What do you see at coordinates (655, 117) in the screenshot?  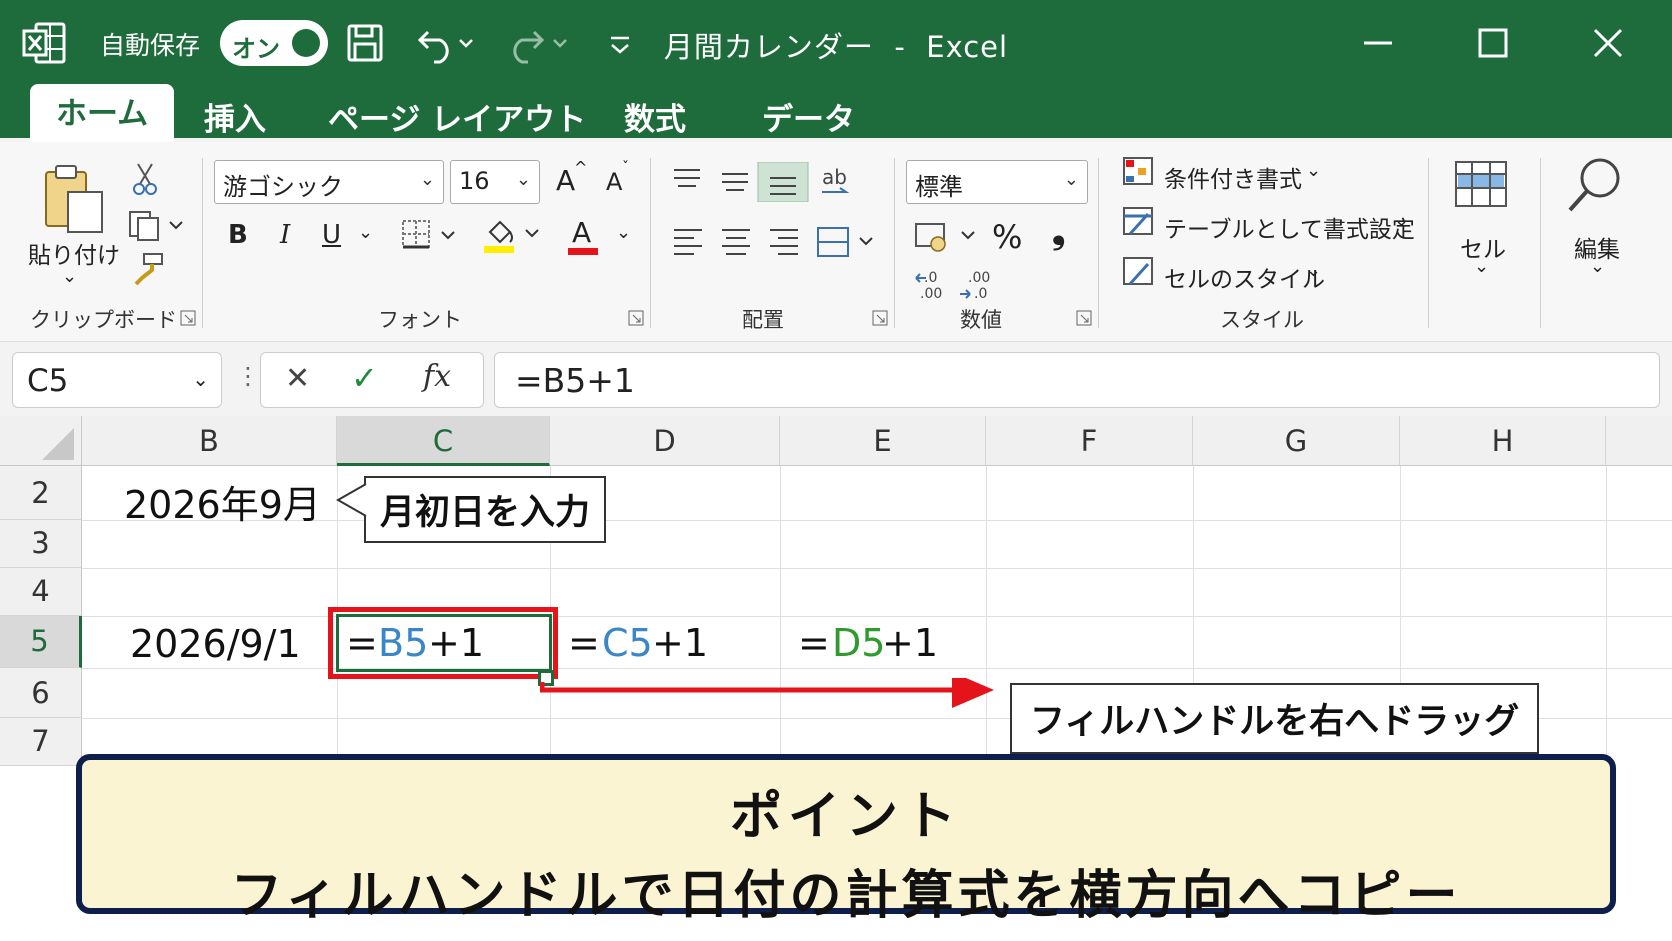 I see `tab-formulas: 数式` at bounding box center [655, 117].